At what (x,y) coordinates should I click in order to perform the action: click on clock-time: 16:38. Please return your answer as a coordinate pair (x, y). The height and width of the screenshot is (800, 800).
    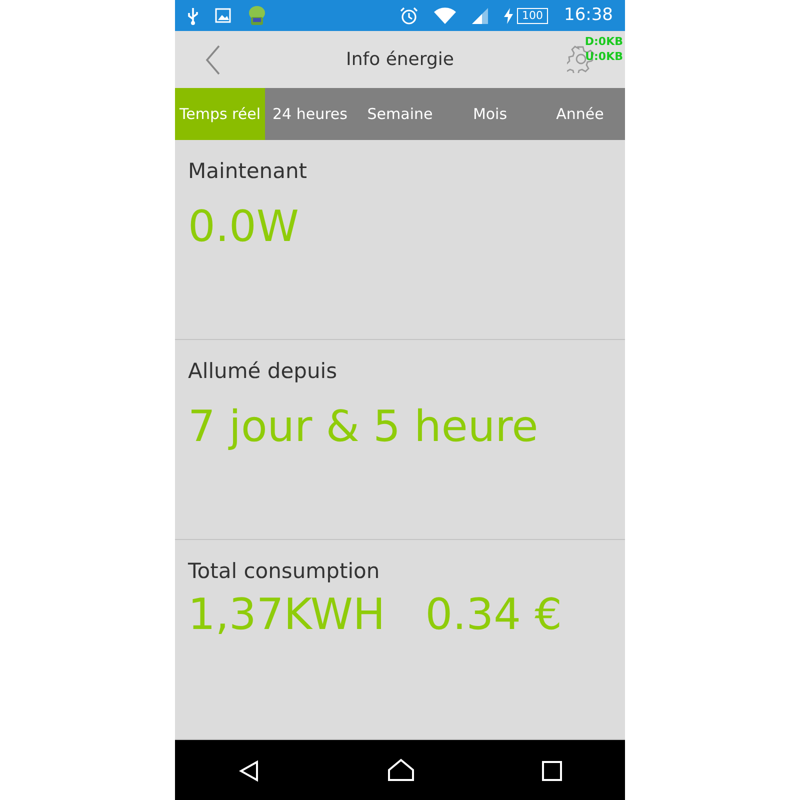
    Looking at the image, I should click on (588, 15).